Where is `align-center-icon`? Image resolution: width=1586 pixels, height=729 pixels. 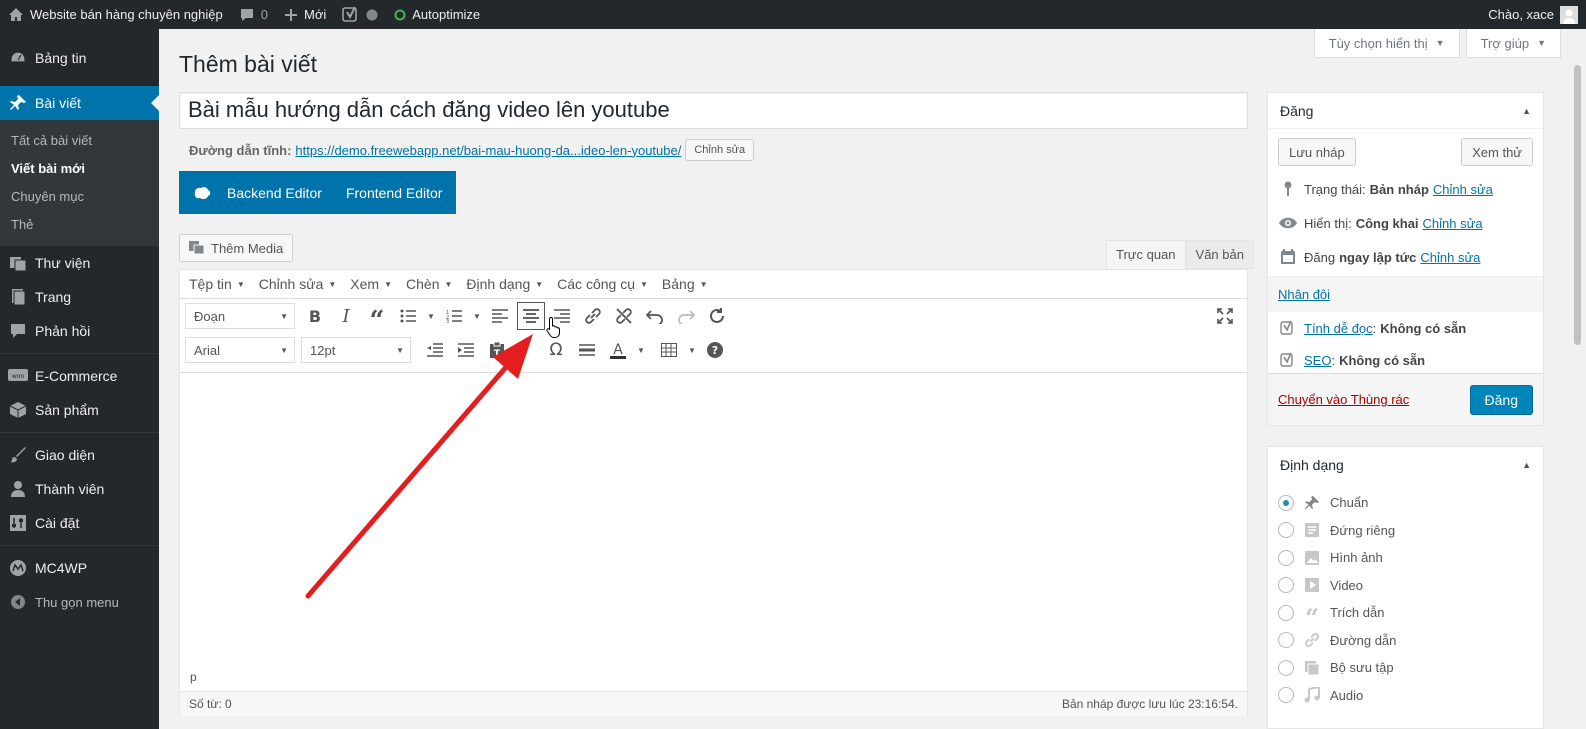
align-center-icon is located at coordinates (531, 316).